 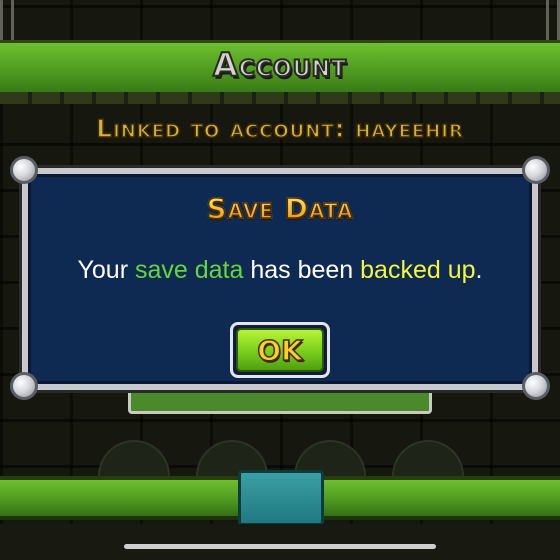 I want to click on page-title: Account, so click(x=280, y=65).